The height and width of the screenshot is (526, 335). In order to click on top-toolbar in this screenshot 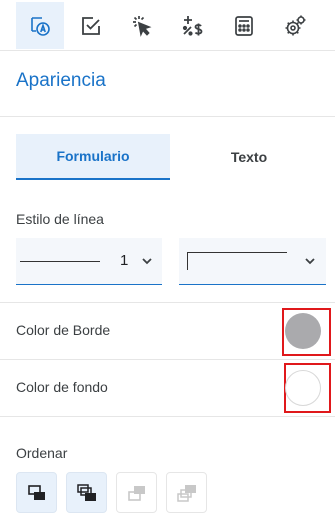, I will do `click(167, 25)`.